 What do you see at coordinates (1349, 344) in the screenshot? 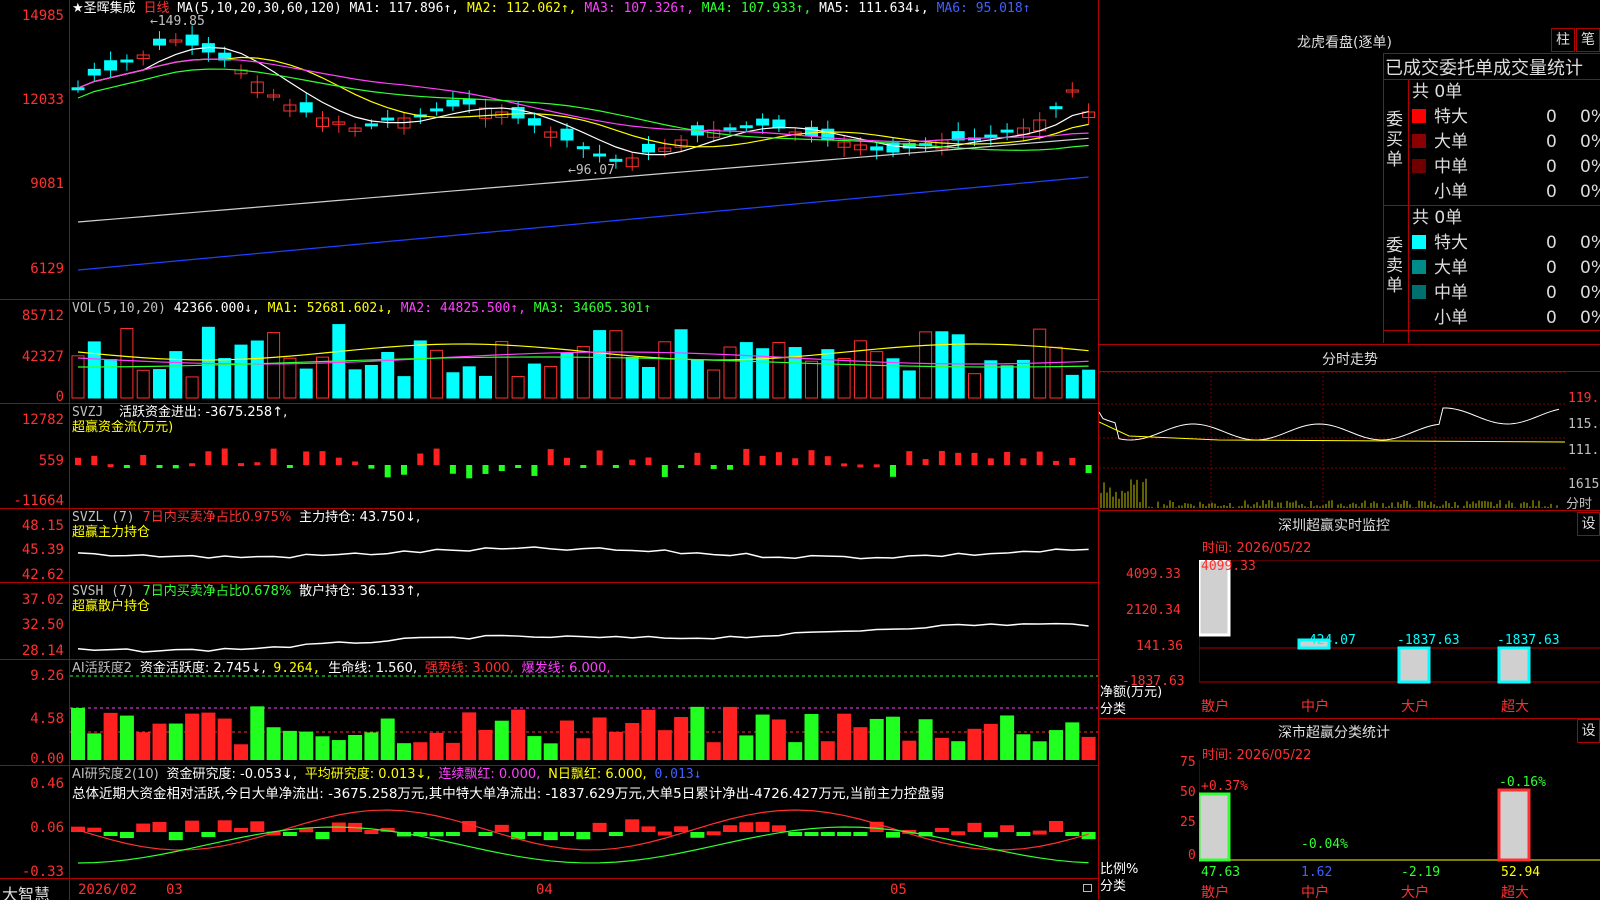
I see `fs-top-border` at bounding box center [1349, 344].